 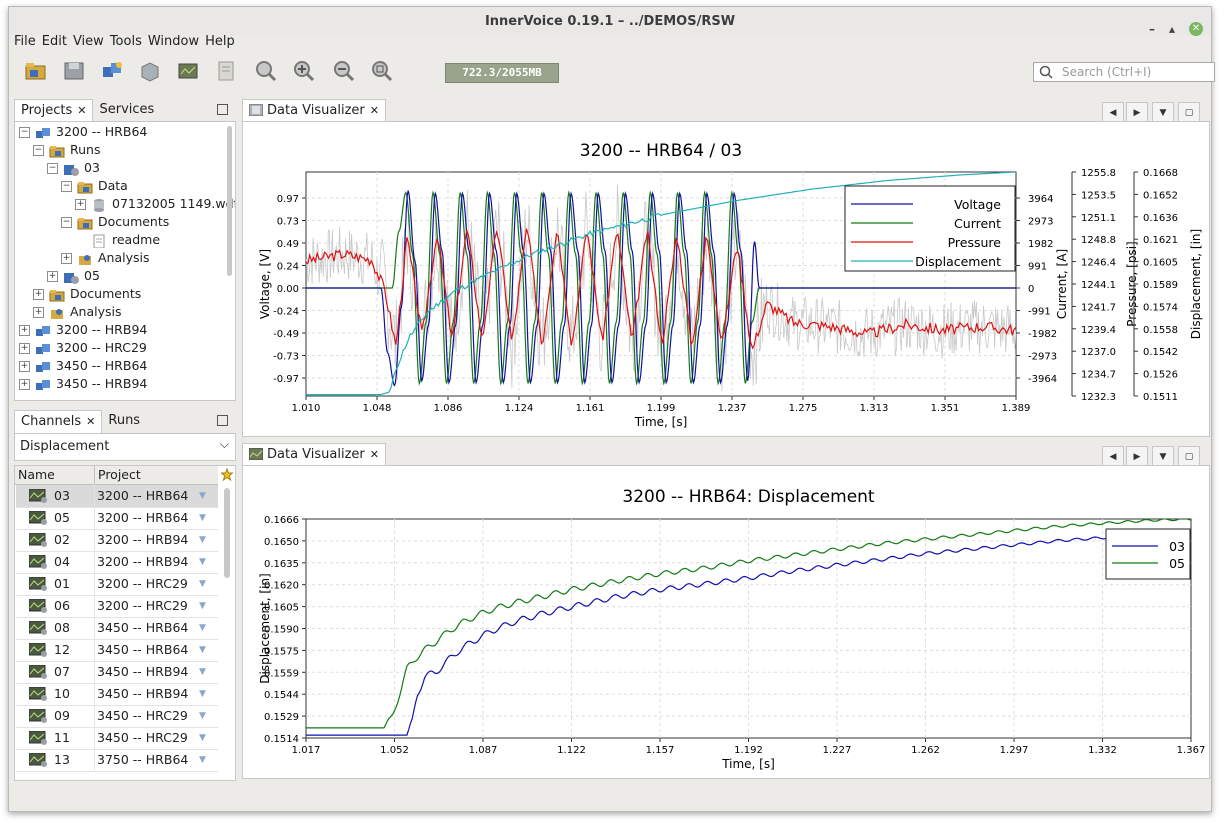 I want to click on zoom-icon, so click(x=266, y=71).